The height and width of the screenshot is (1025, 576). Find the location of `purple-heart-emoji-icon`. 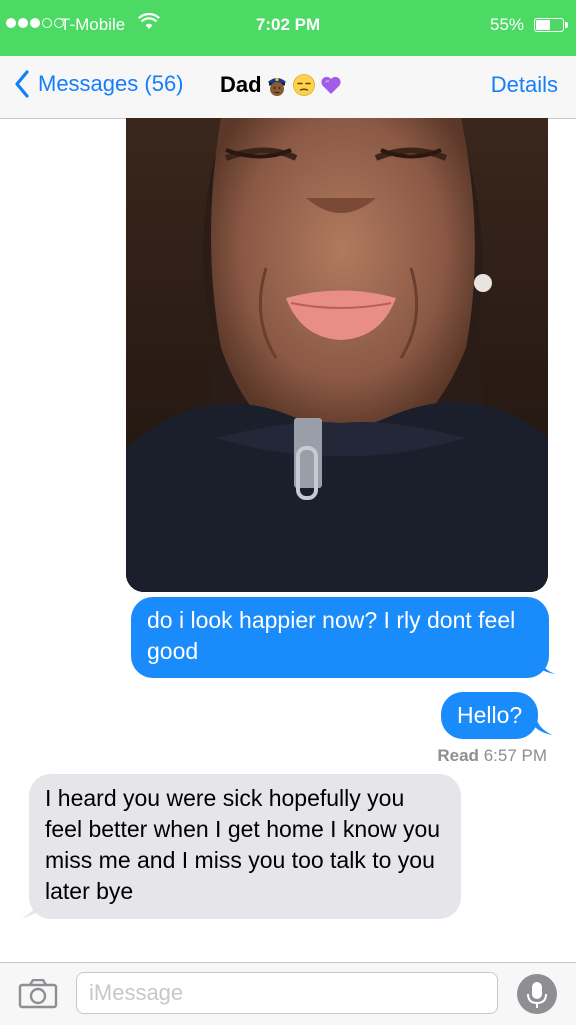

purple-heart-emoji-icon is located at coordinates (330, 85).